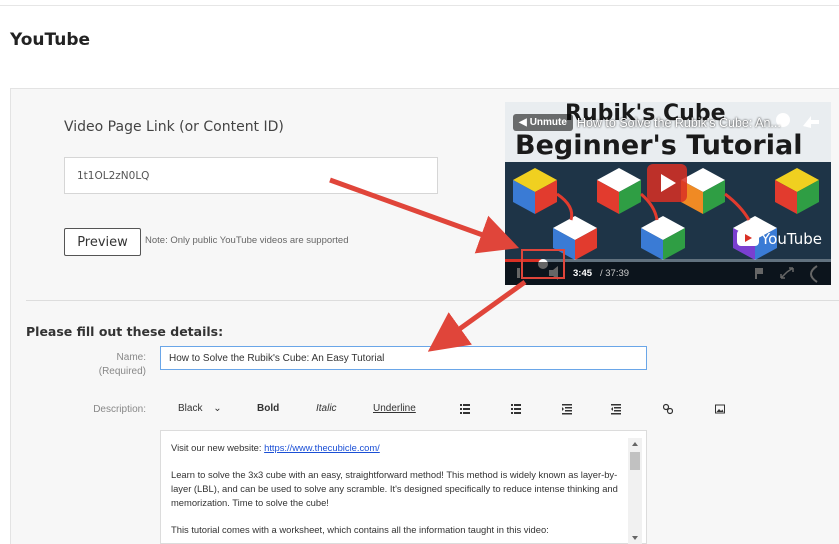  Describe the element at coordinates (465, 409) in the screenshot. I see `bullet-list-icon` at that location.